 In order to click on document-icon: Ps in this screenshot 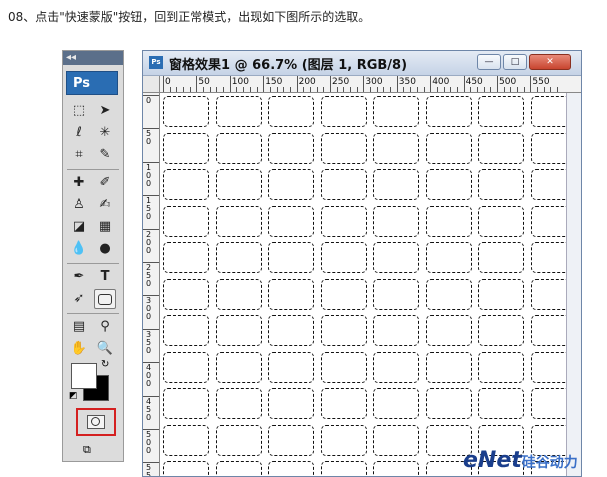, I will do `click(156, 62)`.